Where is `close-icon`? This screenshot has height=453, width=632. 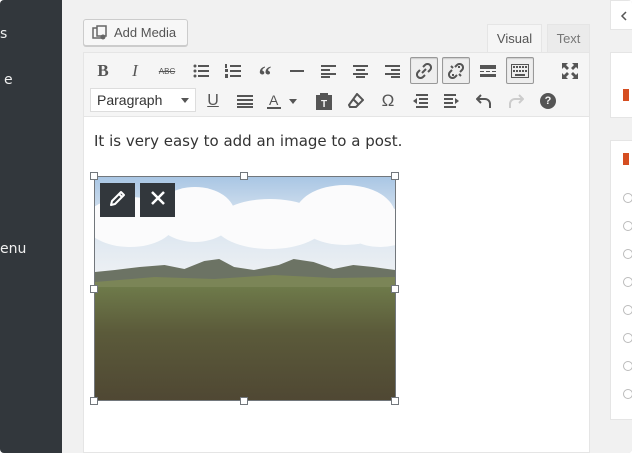
close-icon is located at coordinates (157, 200).